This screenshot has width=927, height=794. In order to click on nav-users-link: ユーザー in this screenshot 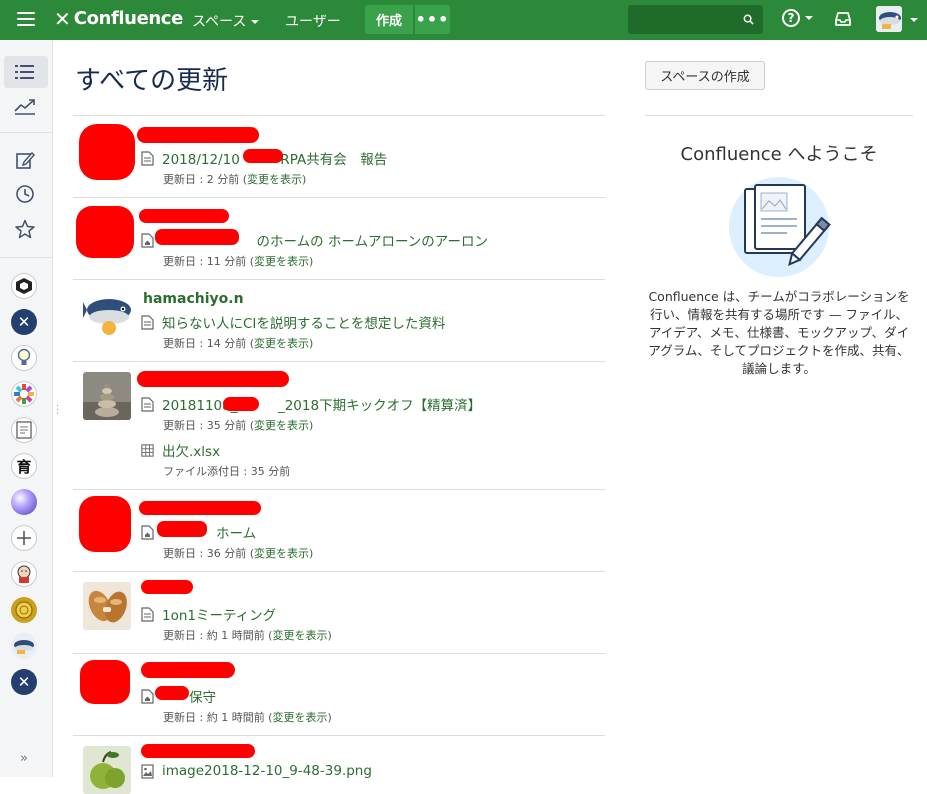, I will do `click(313, 21)`.